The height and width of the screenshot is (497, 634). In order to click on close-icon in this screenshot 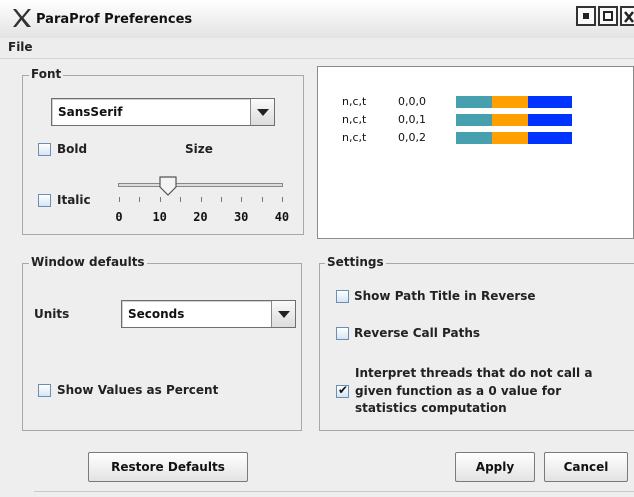, I will do `click(629, 17)`.